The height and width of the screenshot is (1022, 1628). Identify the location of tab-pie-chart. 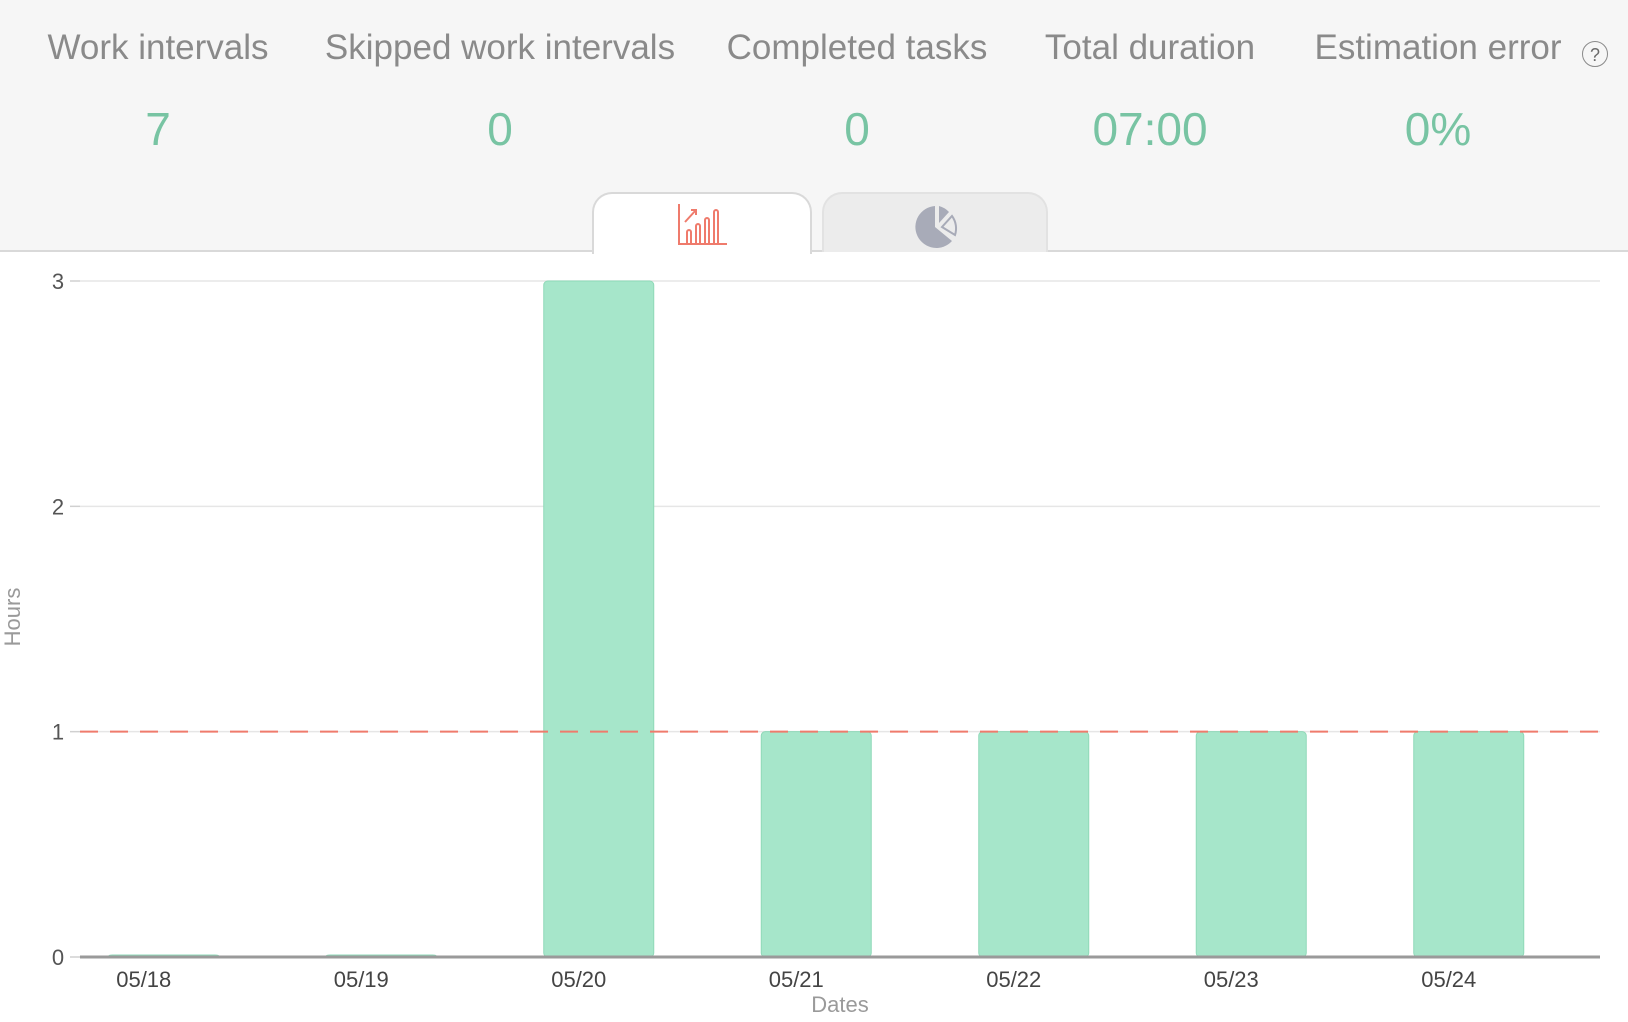
(935, 222).